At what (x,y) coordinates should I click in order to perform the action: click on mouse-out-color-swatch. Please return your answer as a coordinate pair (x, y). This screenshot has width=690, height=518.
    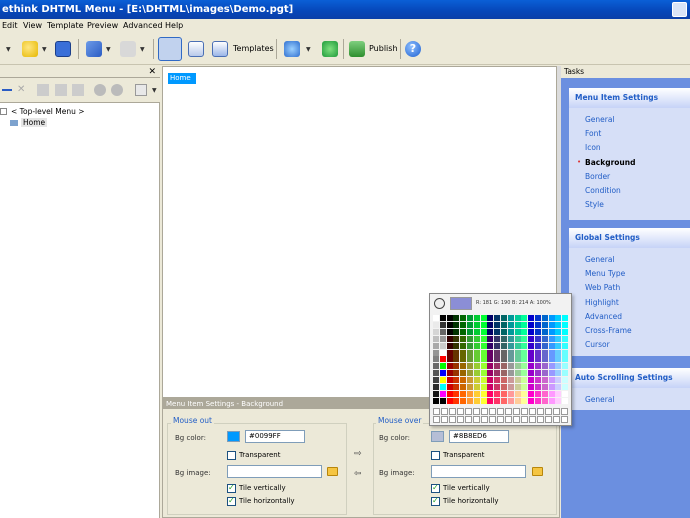
    Looking at the image, I should click on (233, 436).